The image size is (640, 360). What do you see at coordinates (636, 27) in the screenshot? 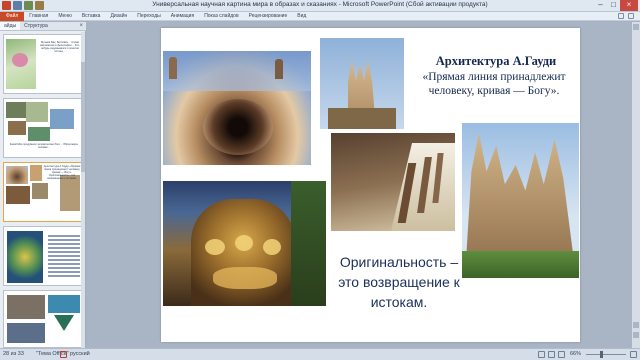
I see `scroll-up-icon` at bounding box center [636, 27].